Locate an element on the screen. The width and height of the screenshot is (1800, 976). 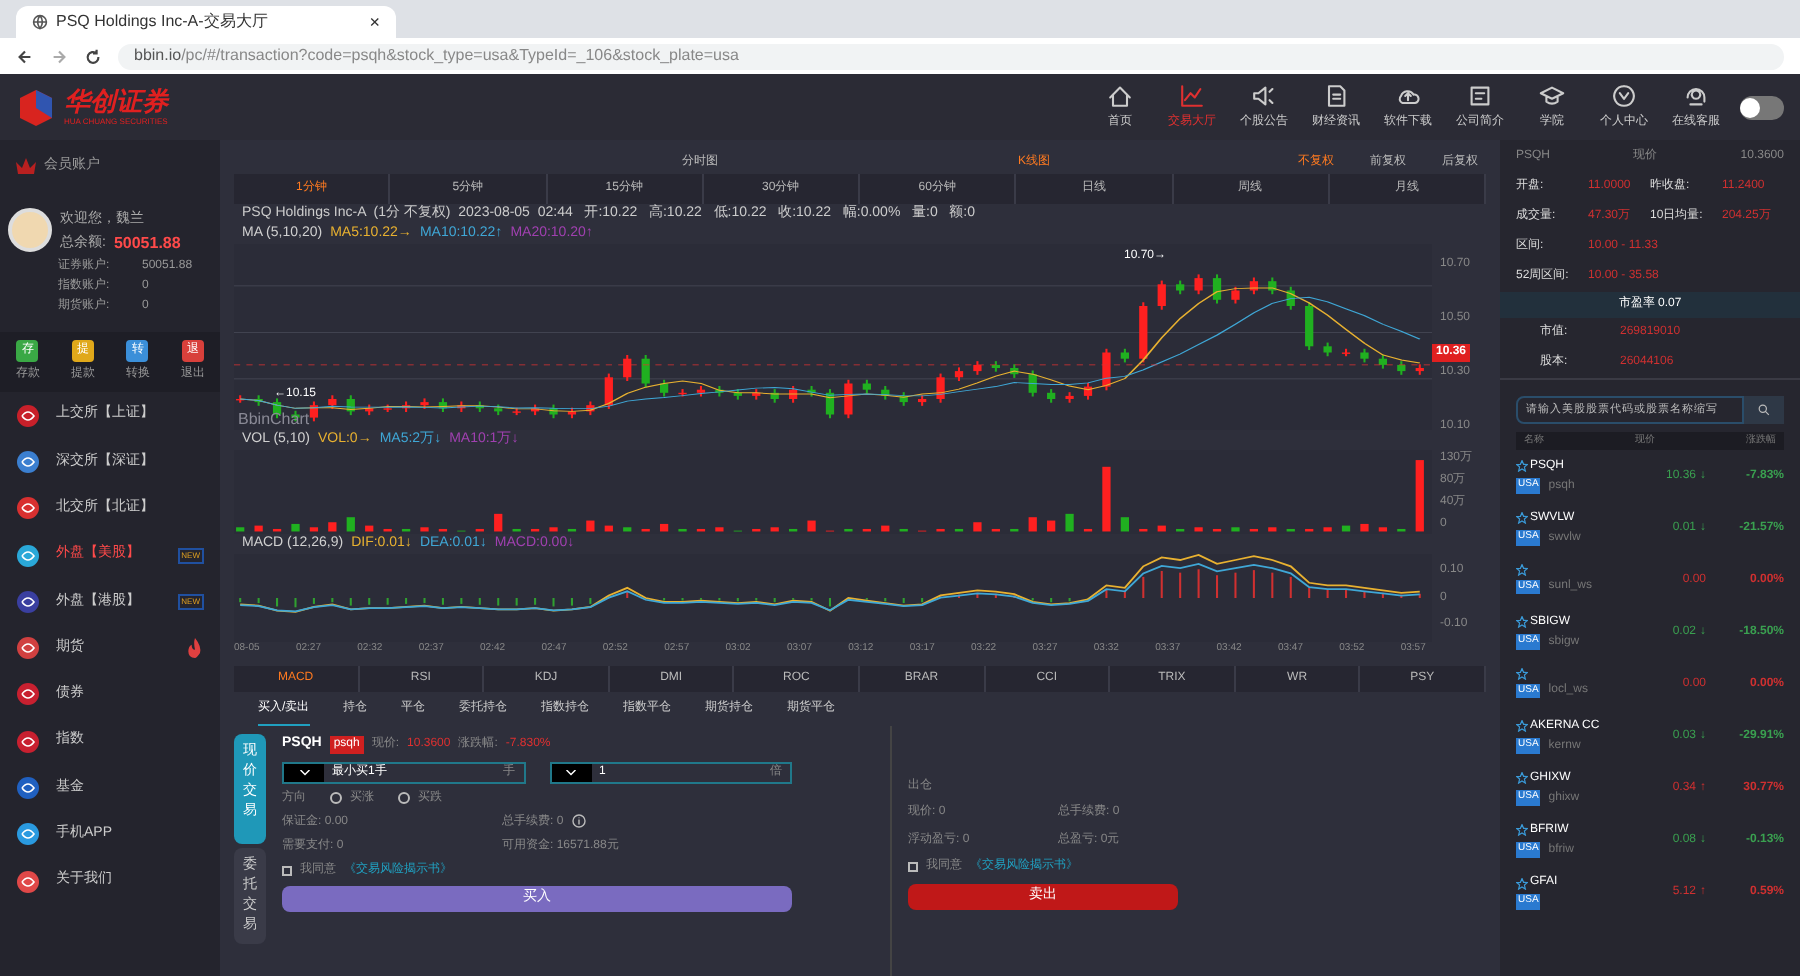
logo-icon is located at coordinates (36, 107).